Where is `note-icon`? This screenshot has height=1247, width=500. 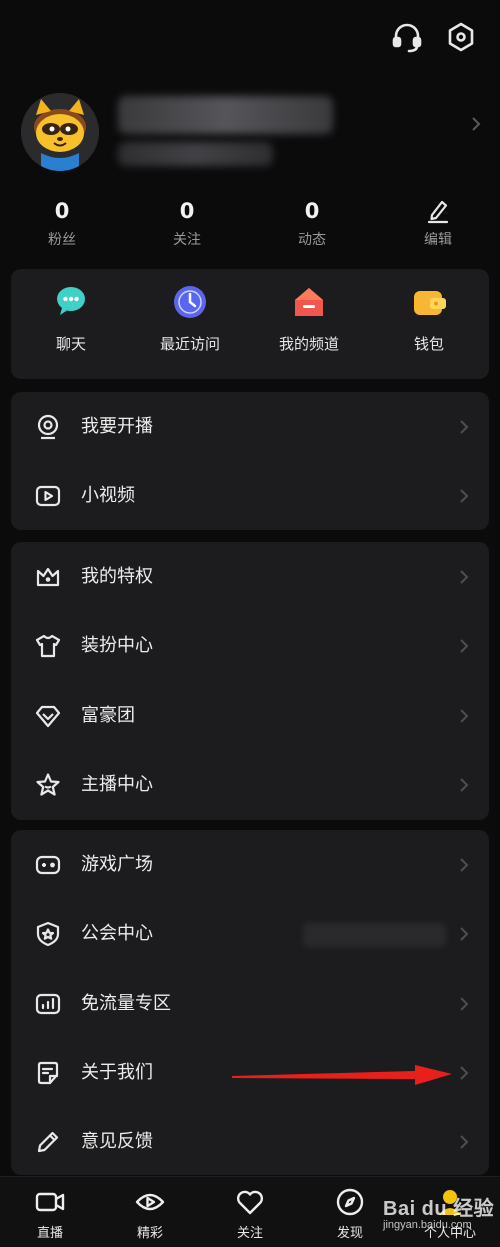 note-icon is located at coordinates (48, 1073).